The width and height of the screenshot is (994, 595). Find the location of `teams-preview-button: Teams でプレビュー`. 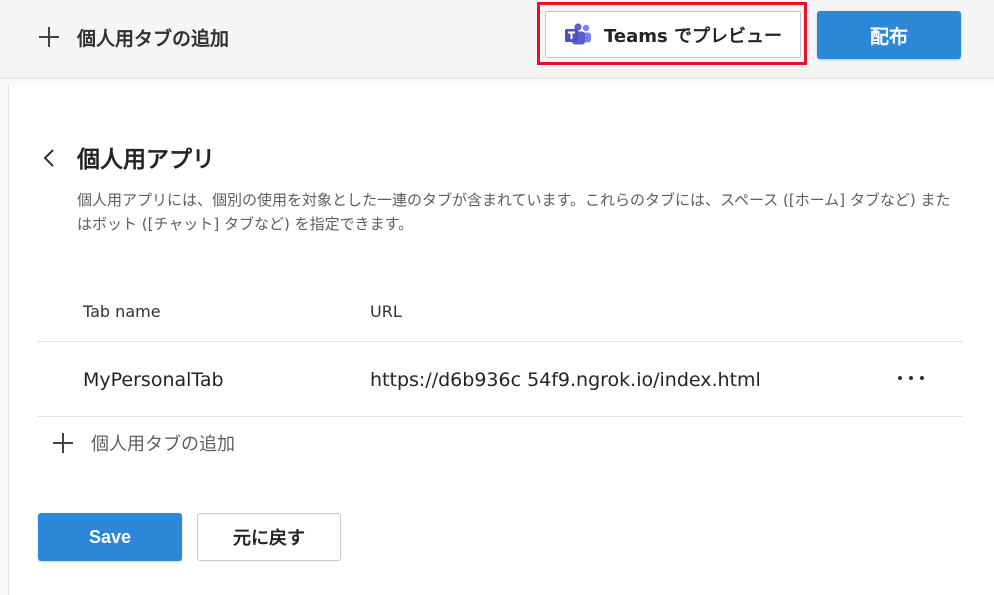

teams-preview-button: Teams でプレビュー is located at coordinates (673, 34).